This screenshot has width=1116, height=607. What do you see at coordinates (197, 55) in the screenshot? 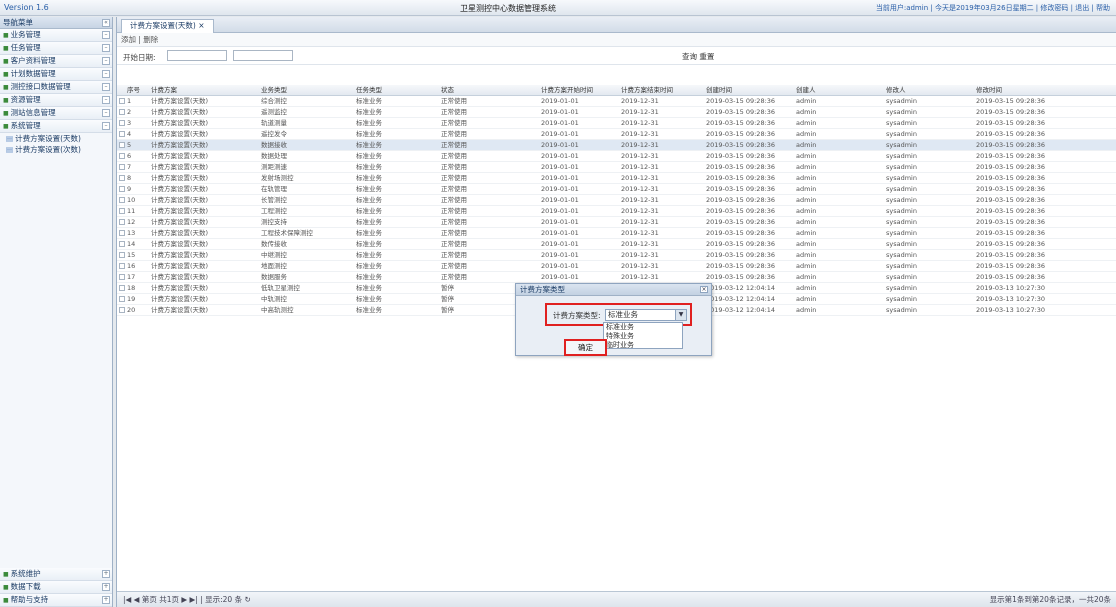
I see `start-date-input` at bounding box center [197, 55].